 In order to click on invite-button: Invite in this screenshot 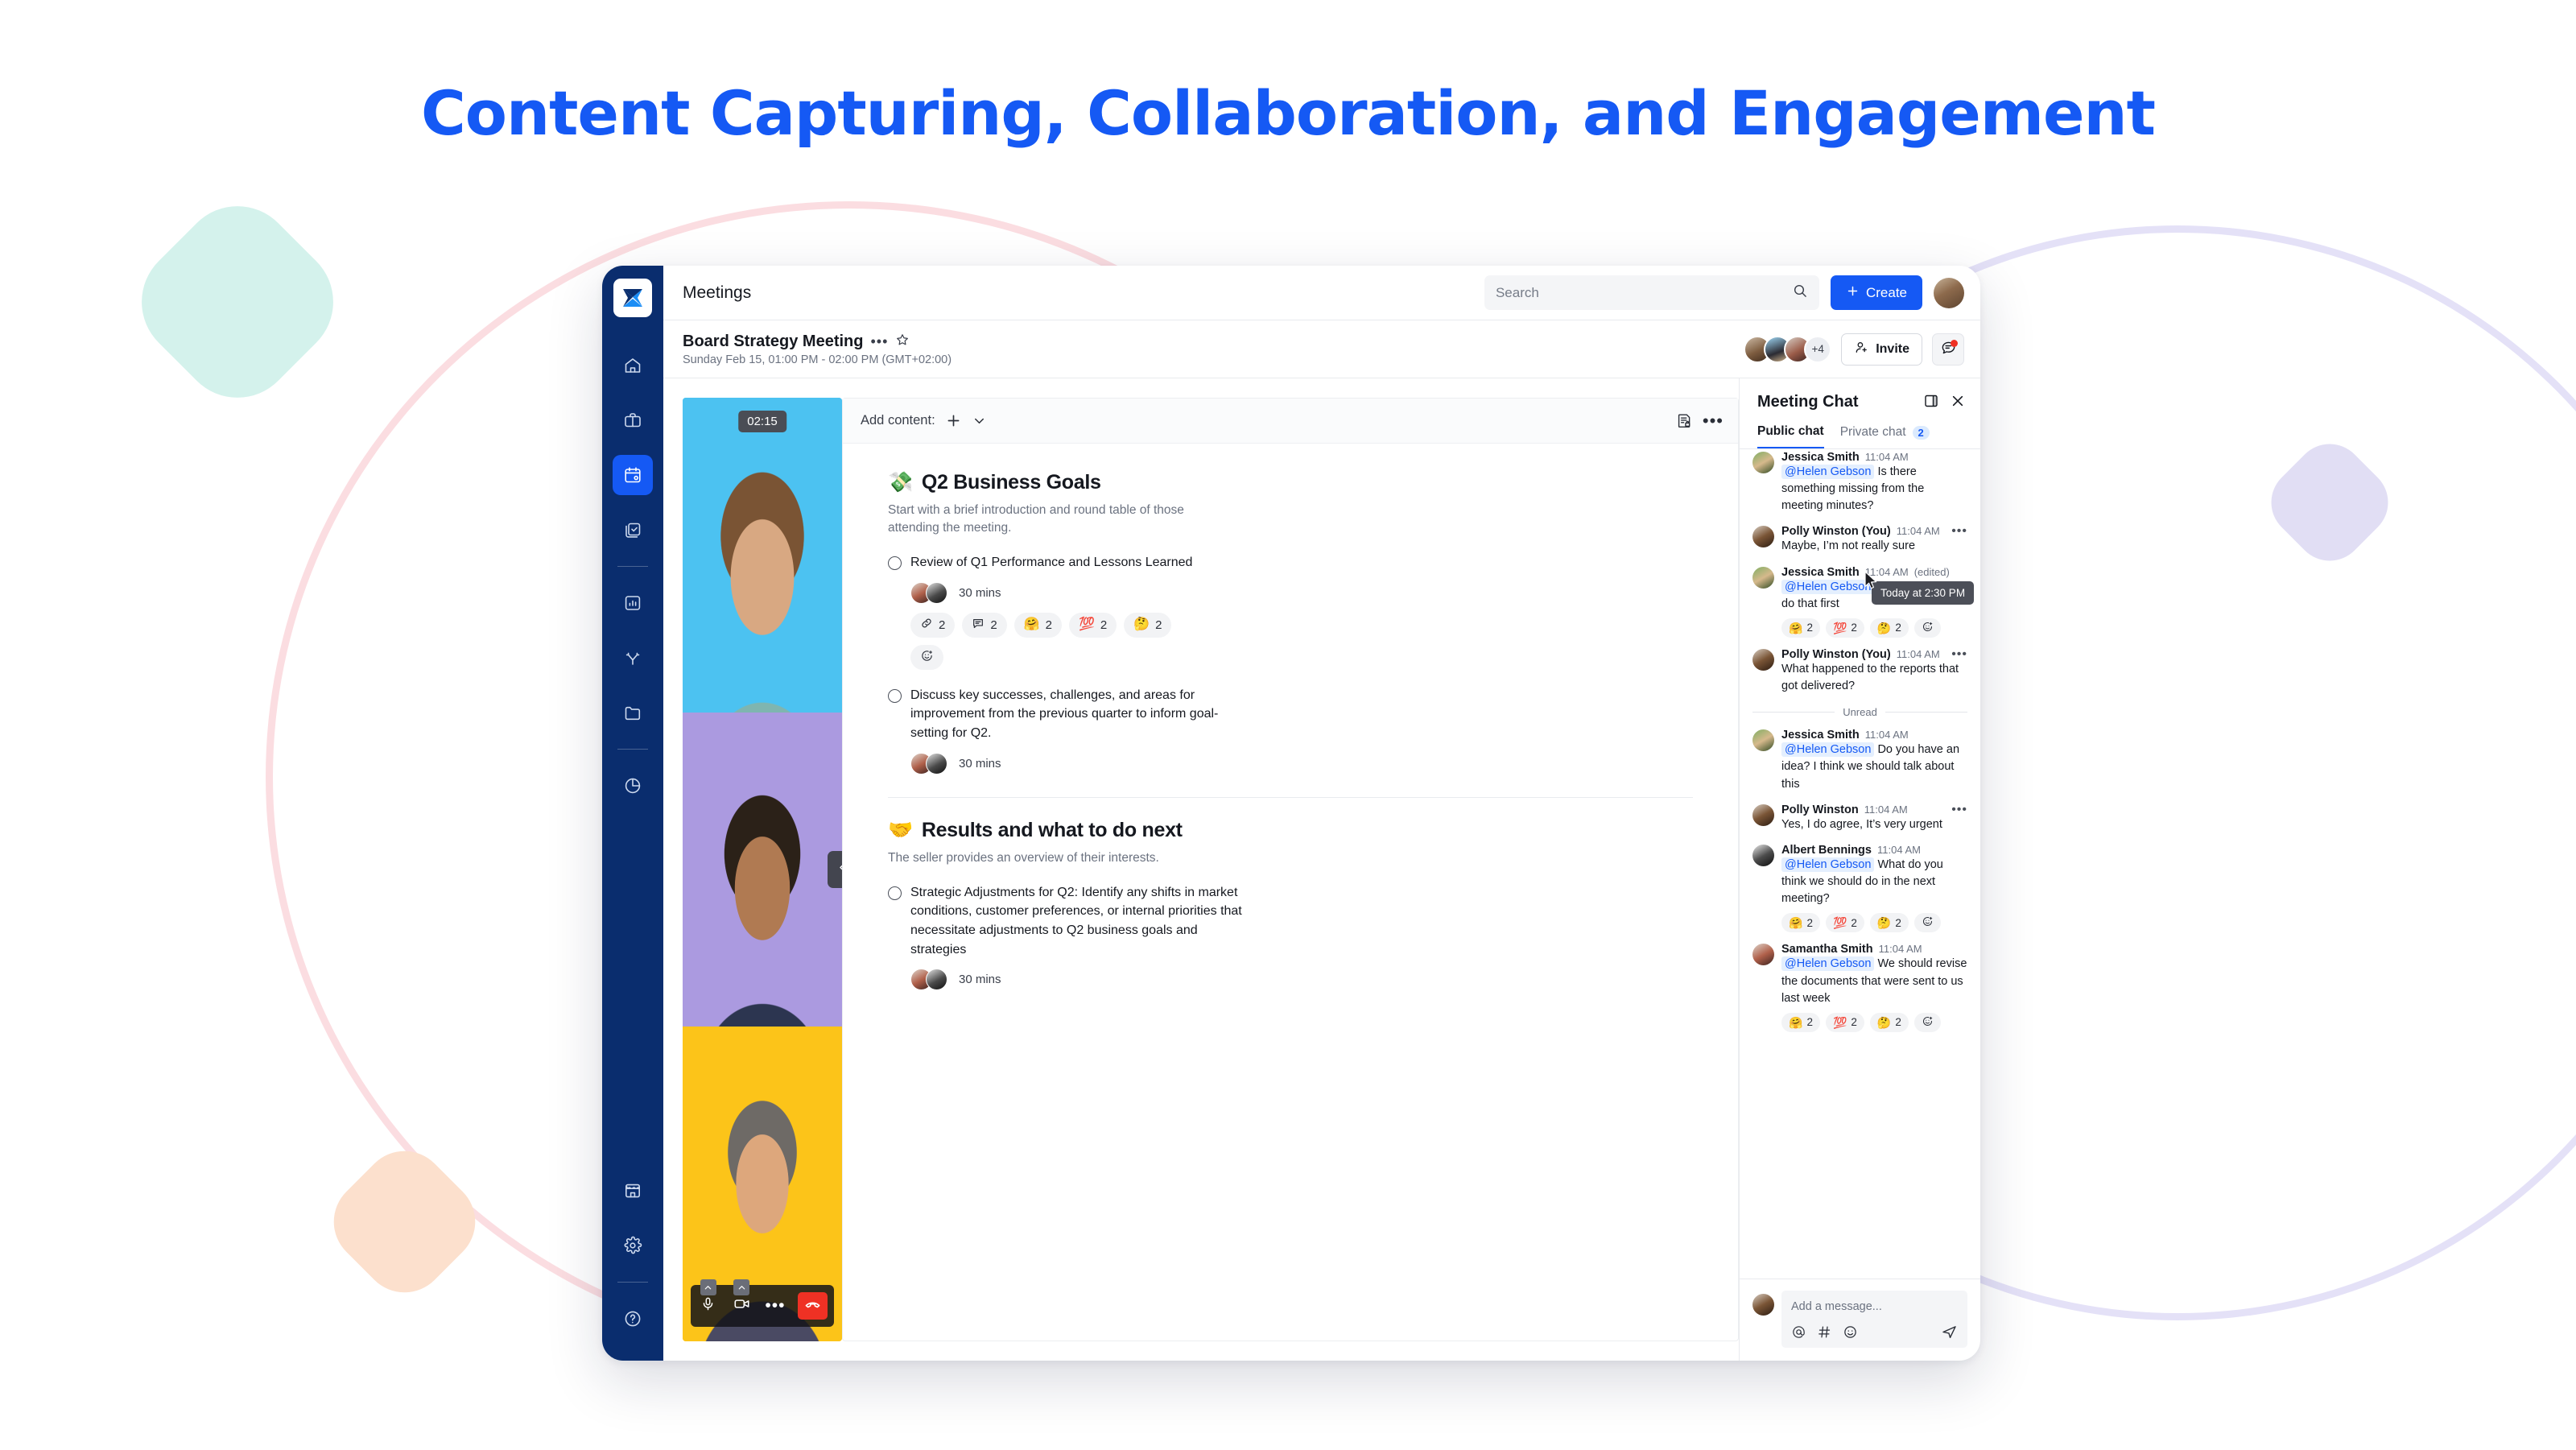, I will do `click(1881, 349)`.